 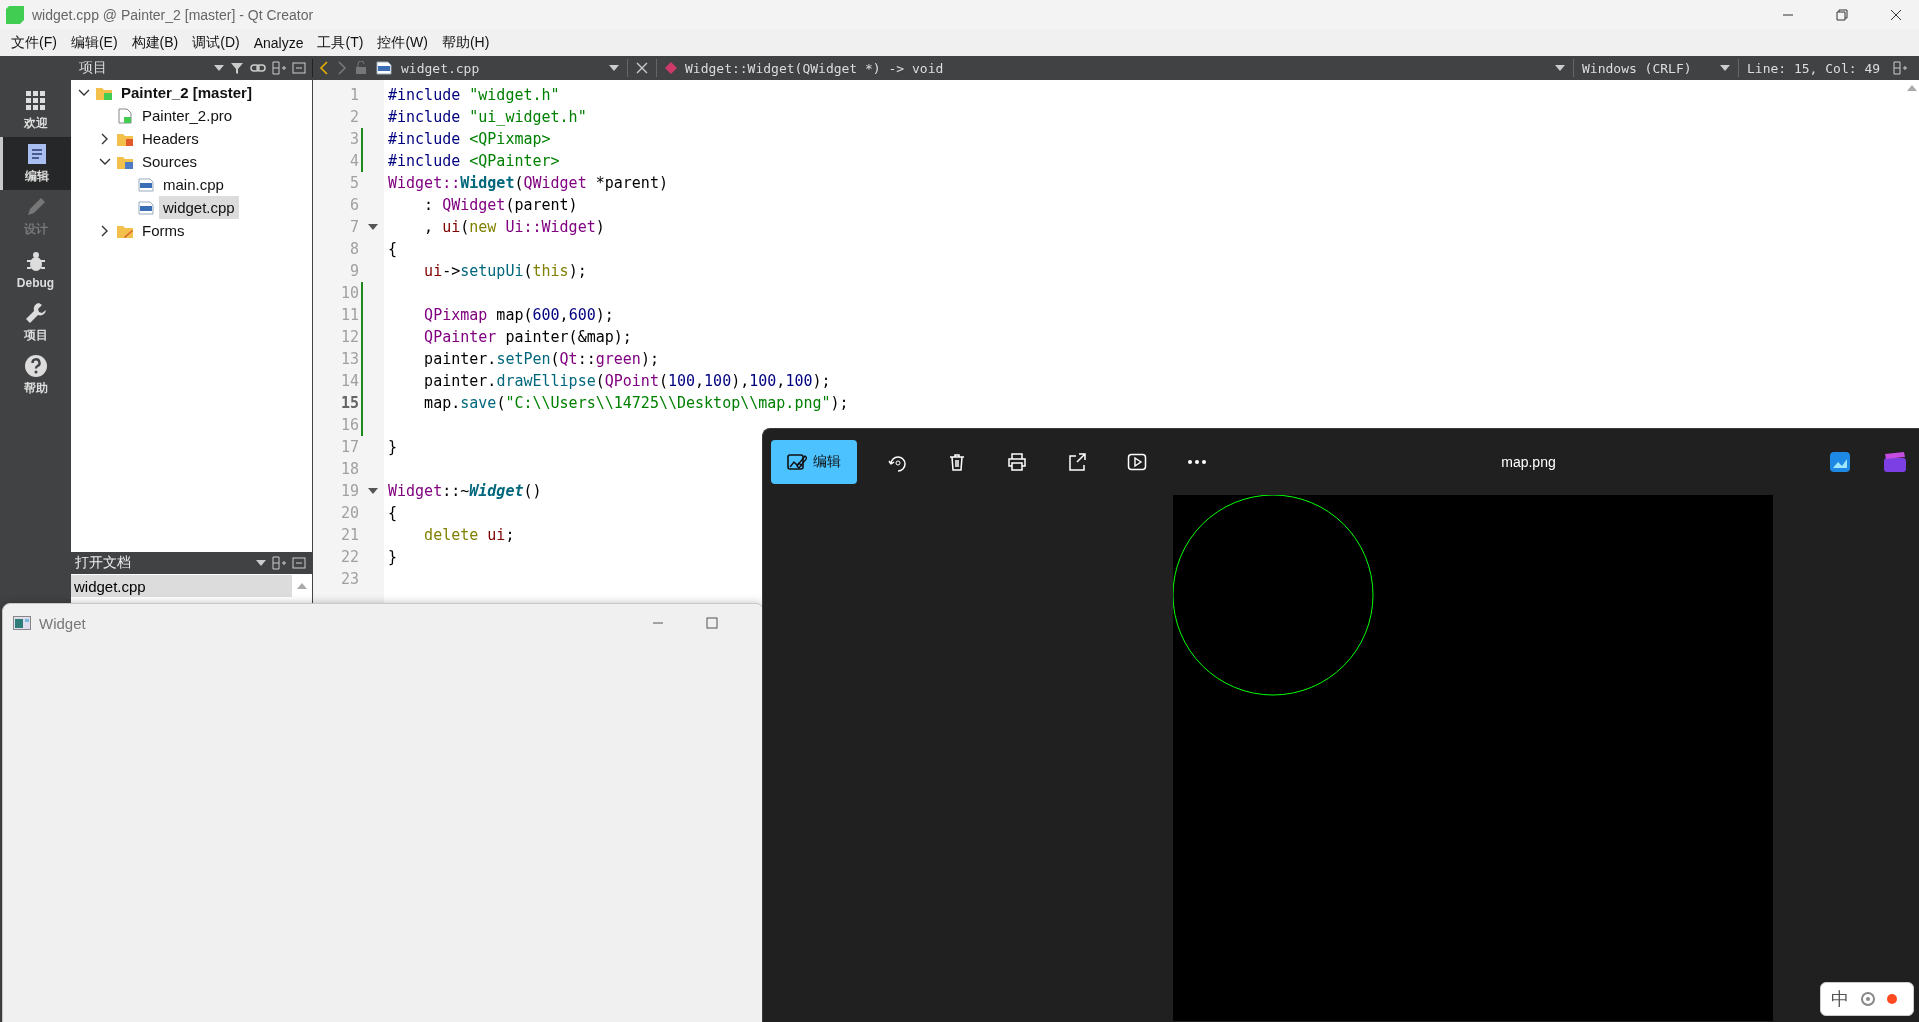 I want to click on code-line: #include "widget.h", so click(x=474, y=95).